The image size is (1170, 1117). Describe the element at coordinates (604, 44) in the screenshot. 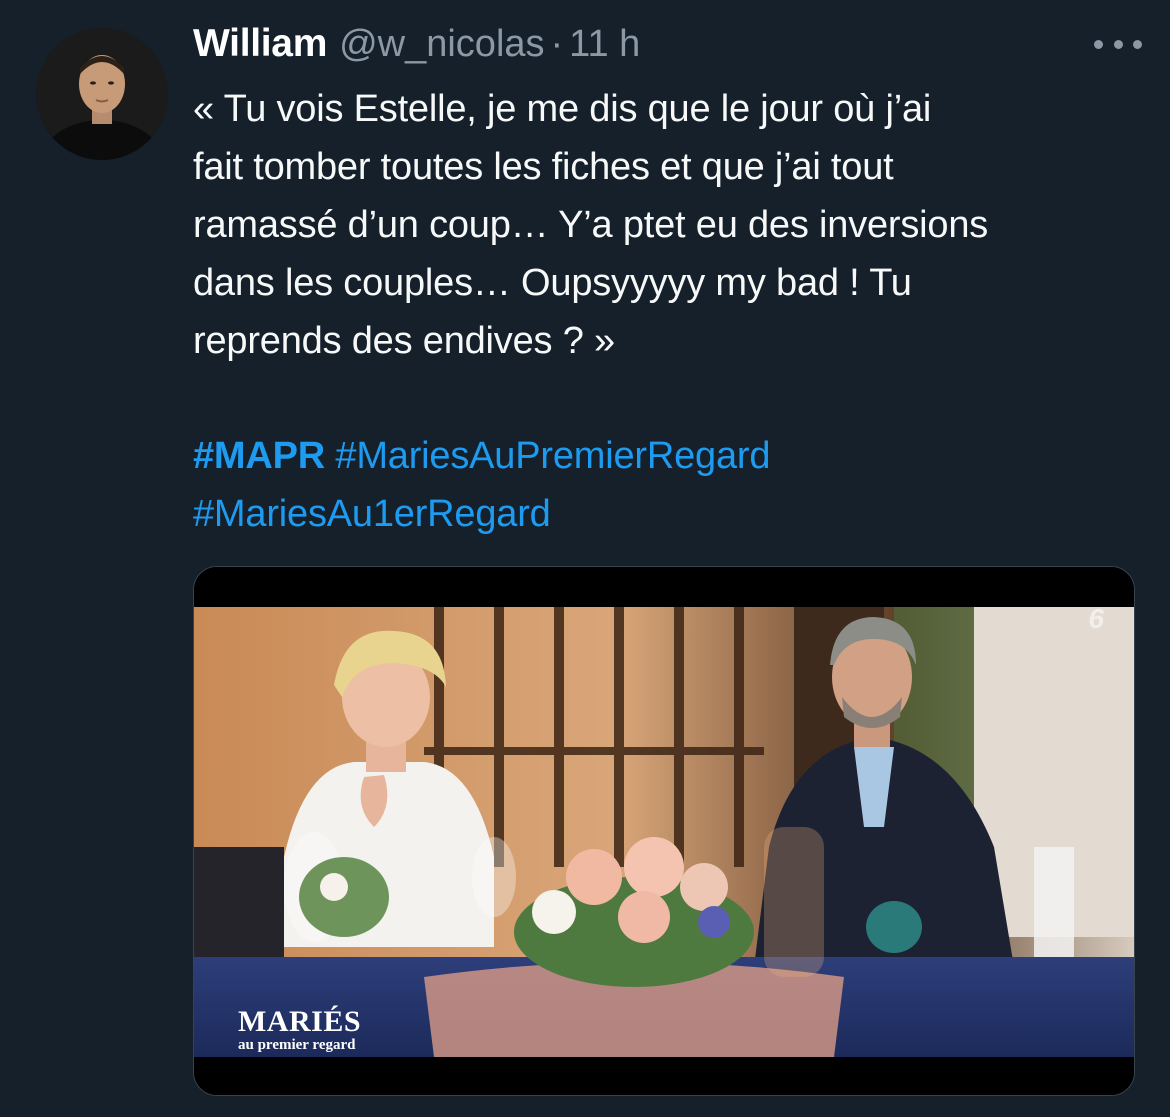

I see `tweet-timestamp: 11 h` at that location.